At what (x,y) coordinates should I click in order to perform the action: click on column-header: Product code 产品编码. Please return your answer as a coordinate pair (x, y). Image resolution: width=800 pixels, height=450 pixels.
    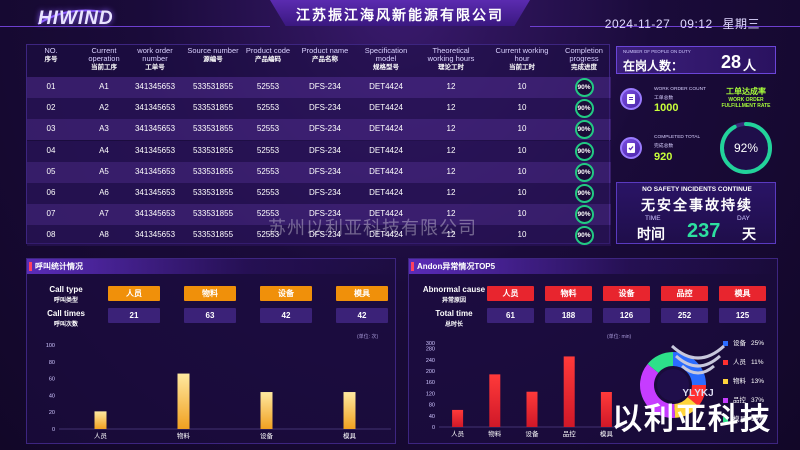
    Looking at the image, I should click on (268, 55).